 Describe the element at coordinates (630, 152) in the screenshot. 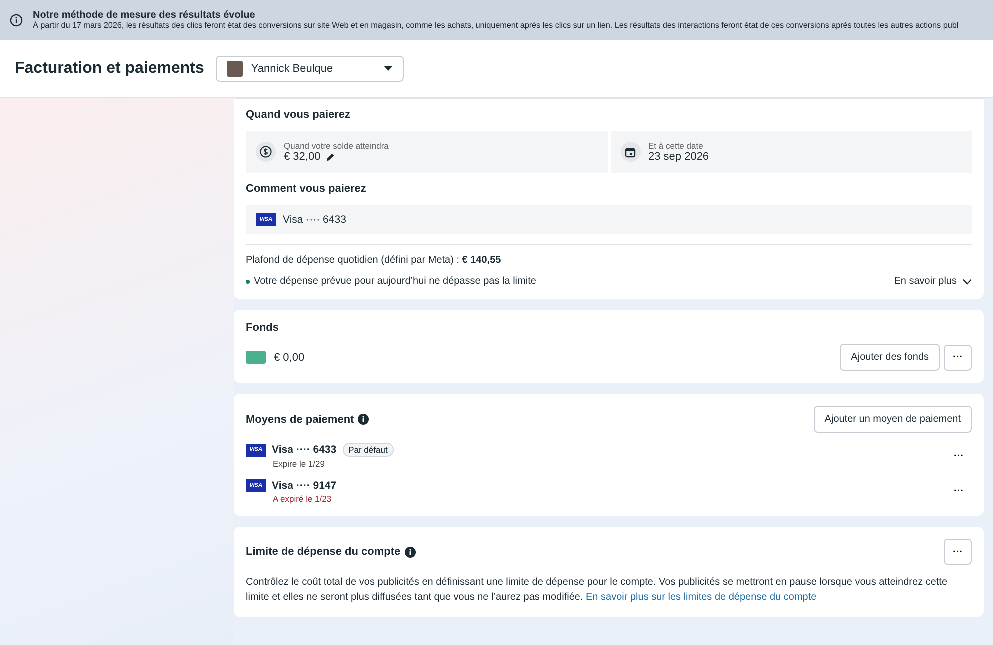

I see `calendar-icon` at that location.